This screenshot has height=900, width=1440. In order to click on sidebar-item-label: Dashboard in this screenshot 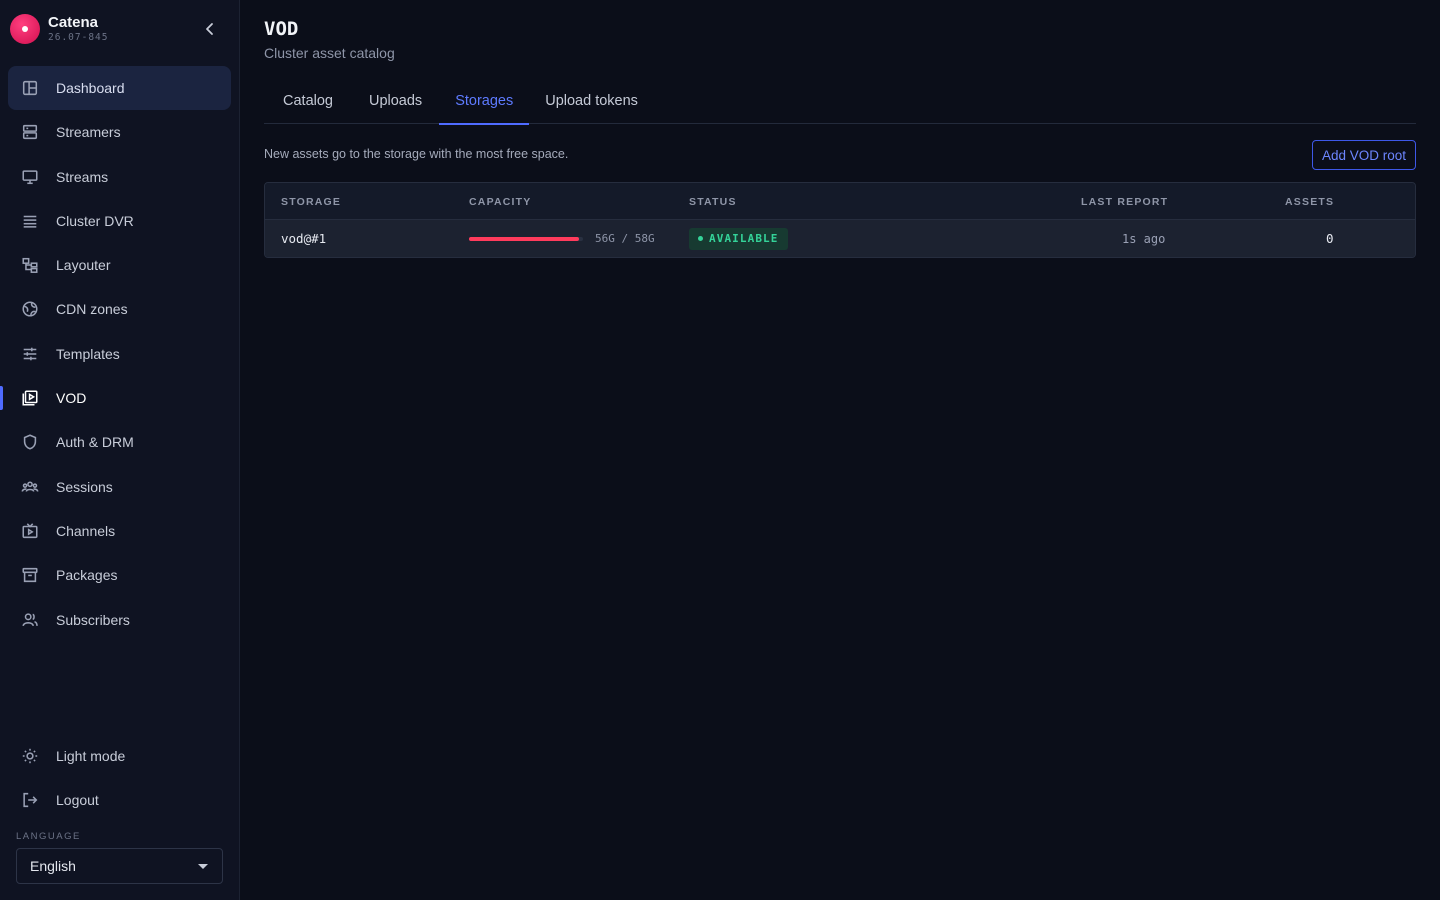, I will do `click(90, 88)`.